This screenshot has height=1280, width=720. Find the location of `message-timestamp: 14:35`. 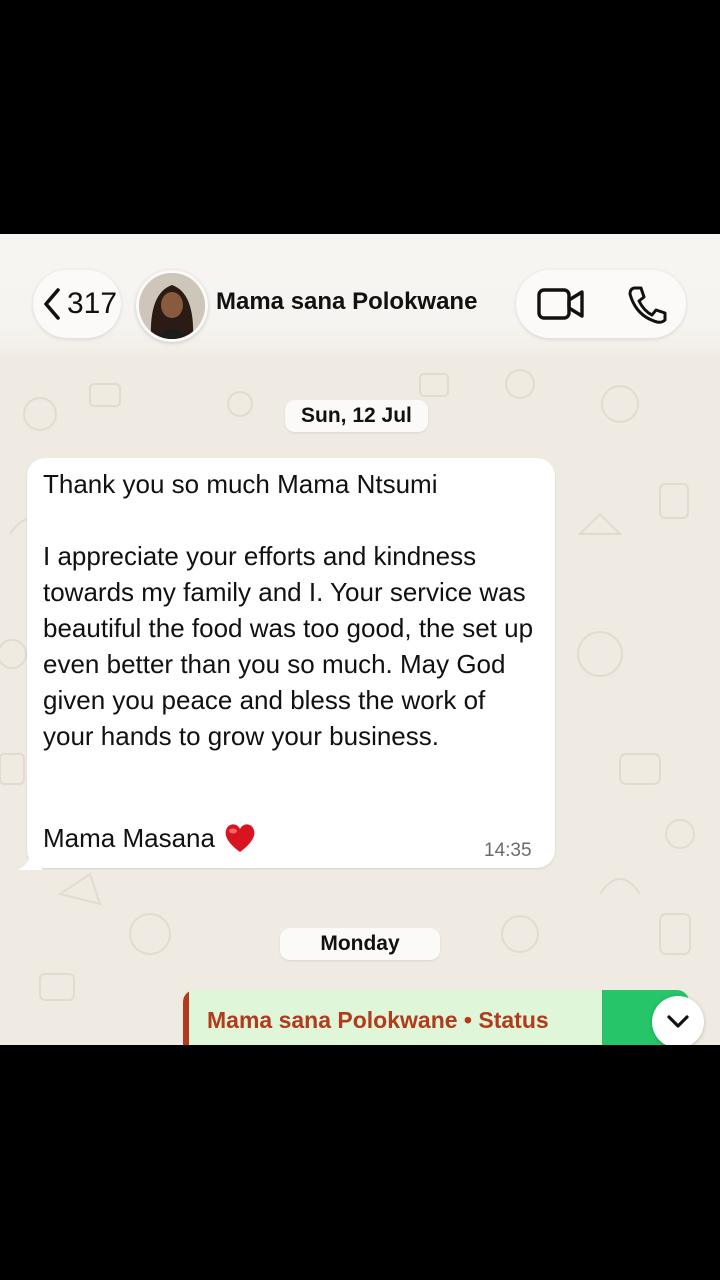

message-timestamp: 14:35 is located at coordinates (508, 850).